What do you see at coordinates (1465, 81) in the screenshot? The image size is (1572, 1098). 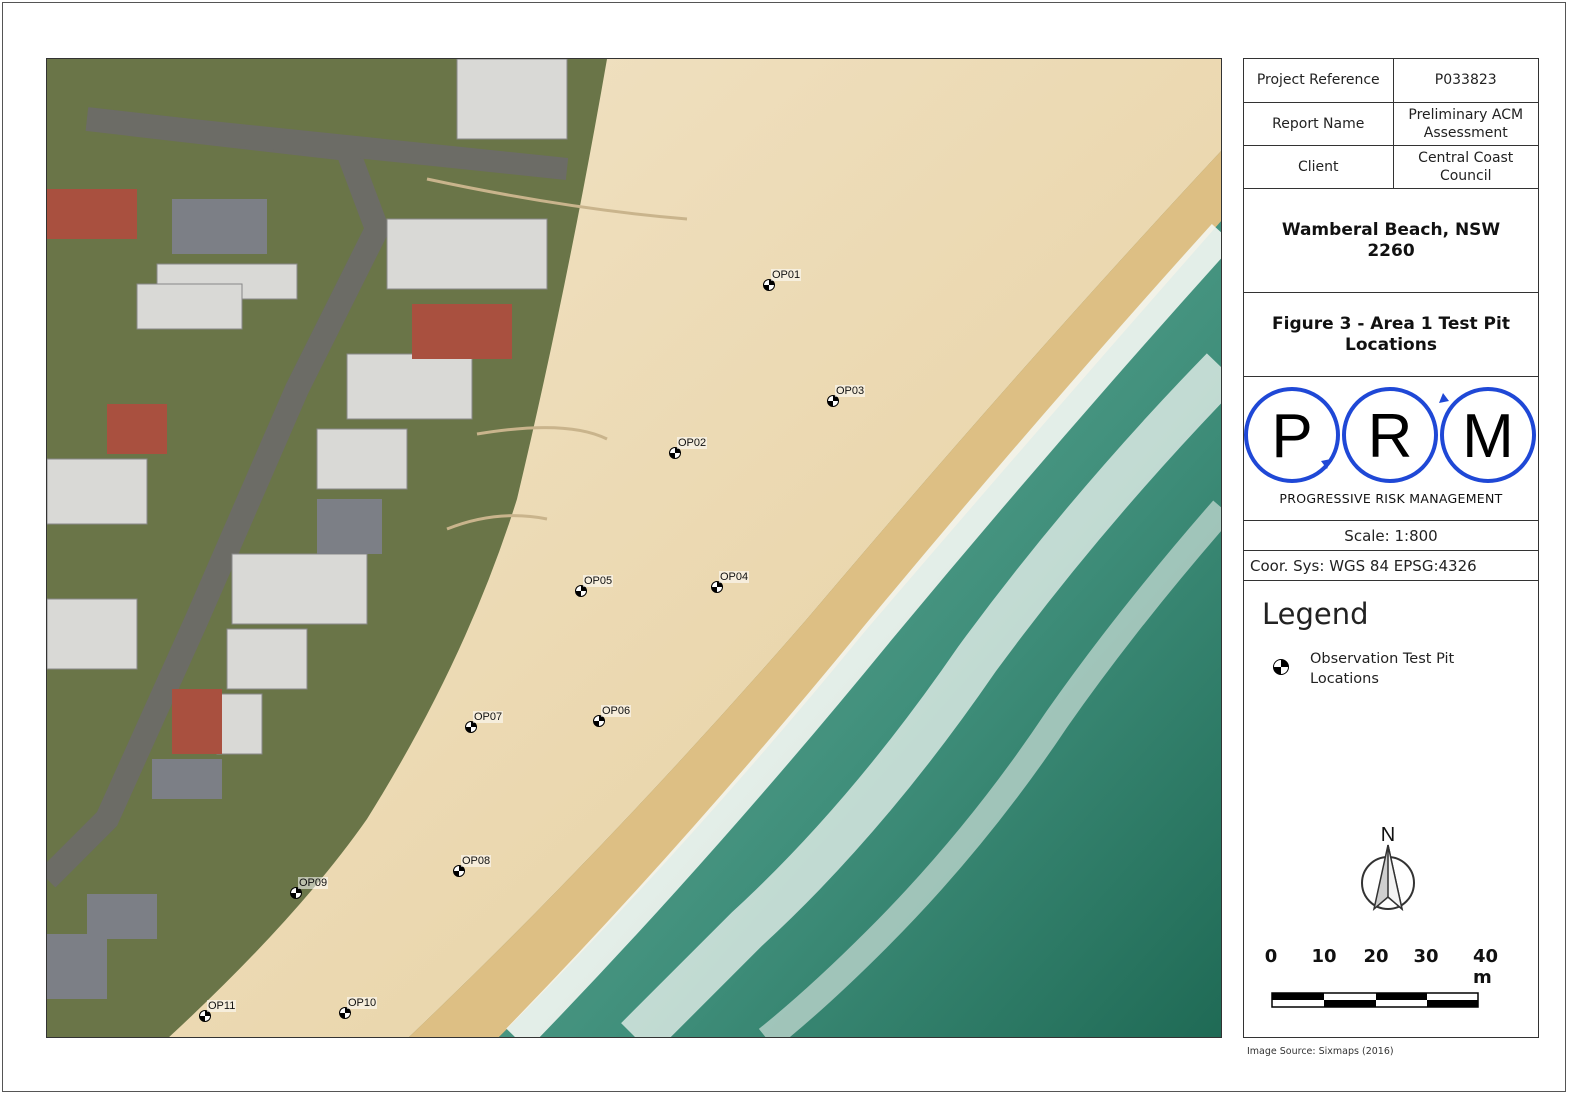 I see `project-reference-value: P033823` at bounding box center [1465, 81].